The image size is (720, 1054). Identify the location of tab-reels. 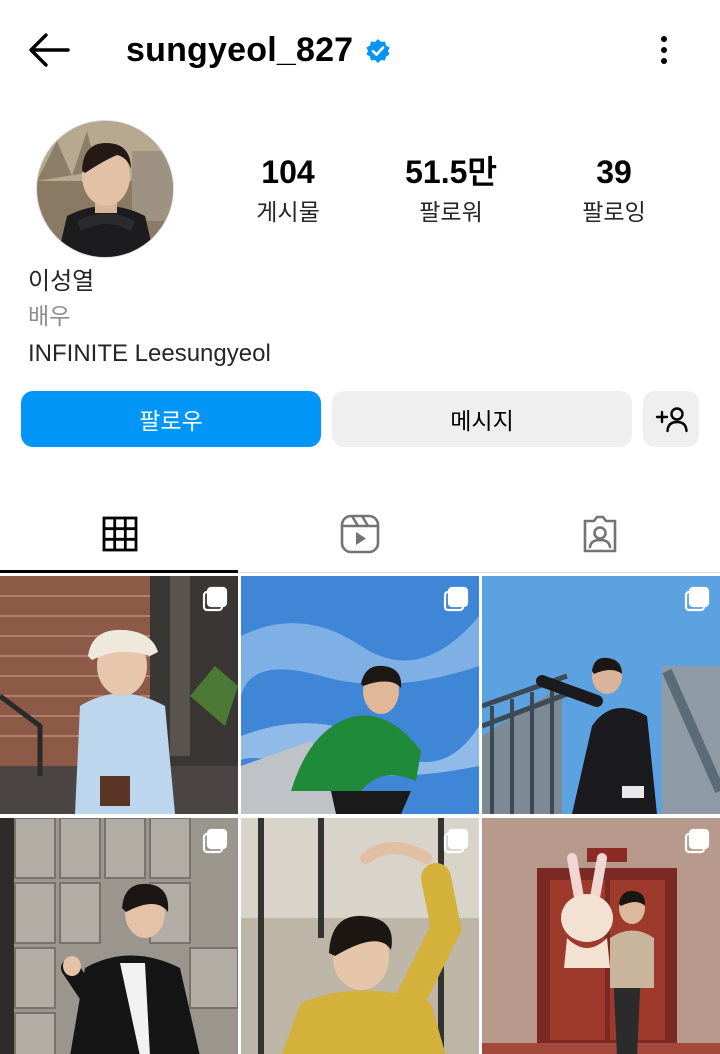
(360, 534).